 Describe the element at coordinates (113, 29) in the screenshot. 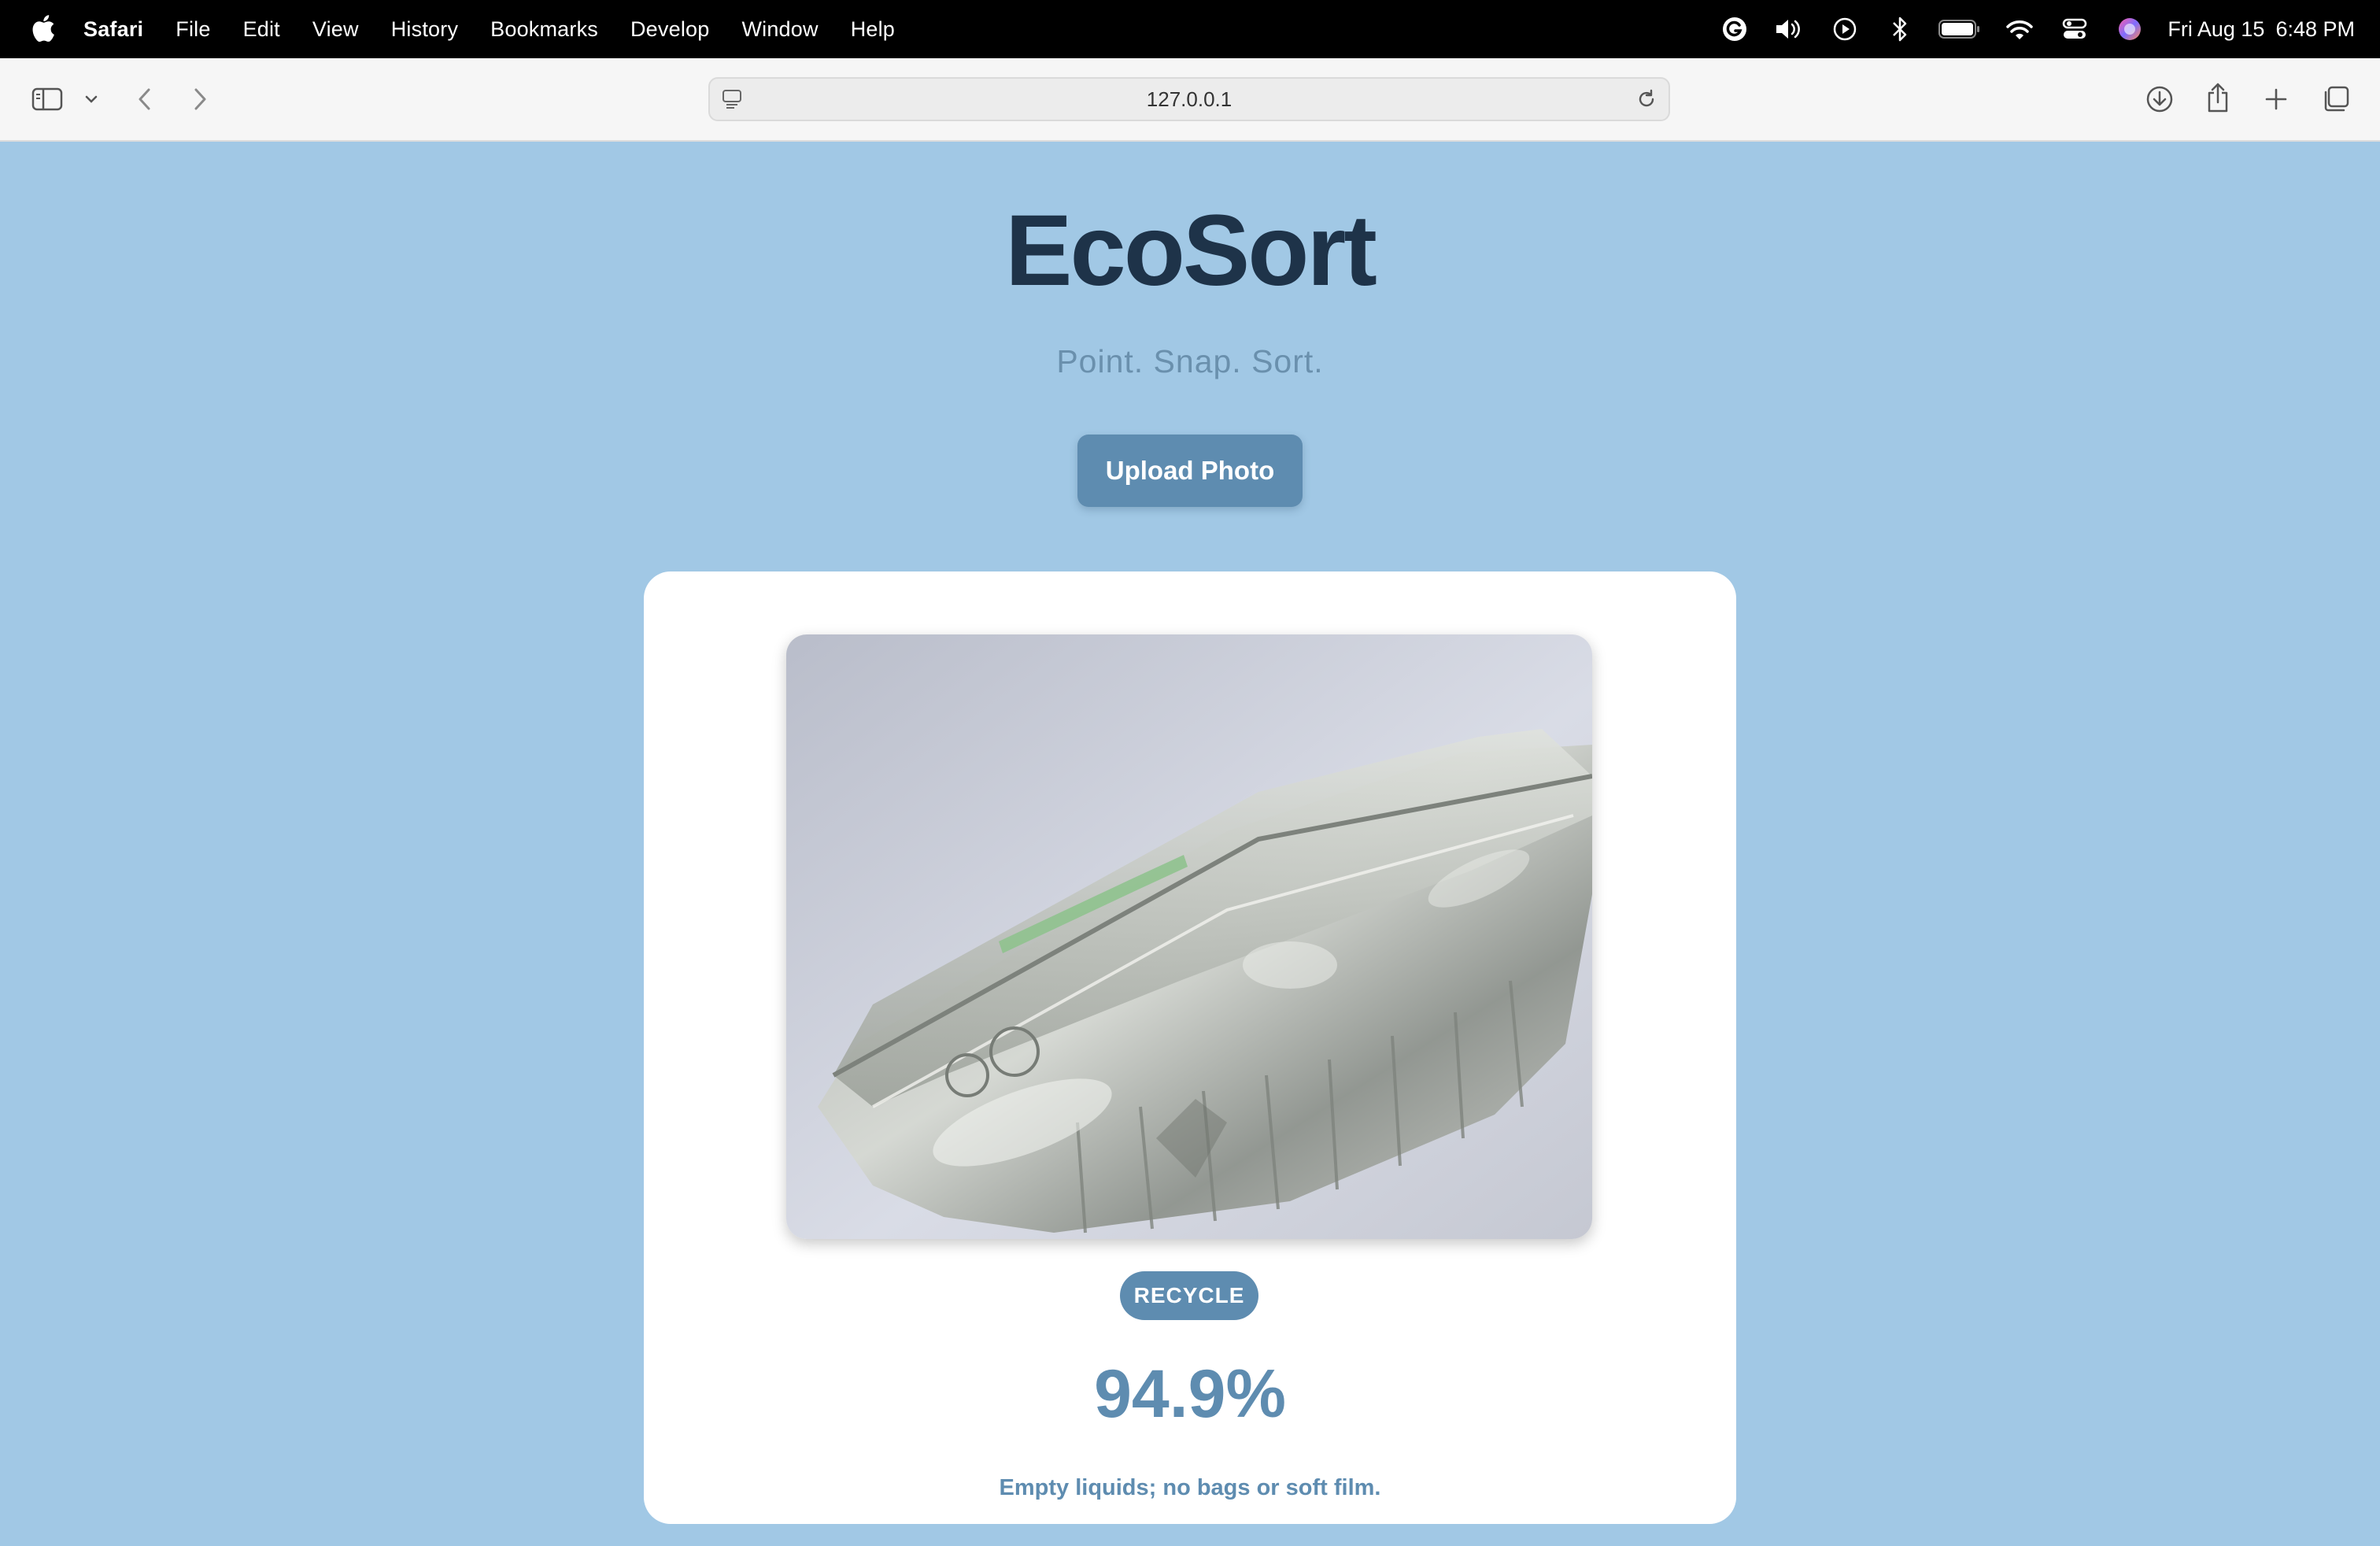

I see `menu-app-name: Safari` at that location.